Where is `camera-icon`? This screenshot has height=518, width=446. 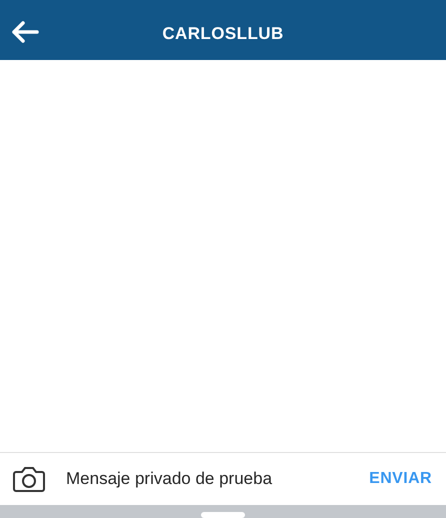 camera-icon is located at coordinates (29, 479).